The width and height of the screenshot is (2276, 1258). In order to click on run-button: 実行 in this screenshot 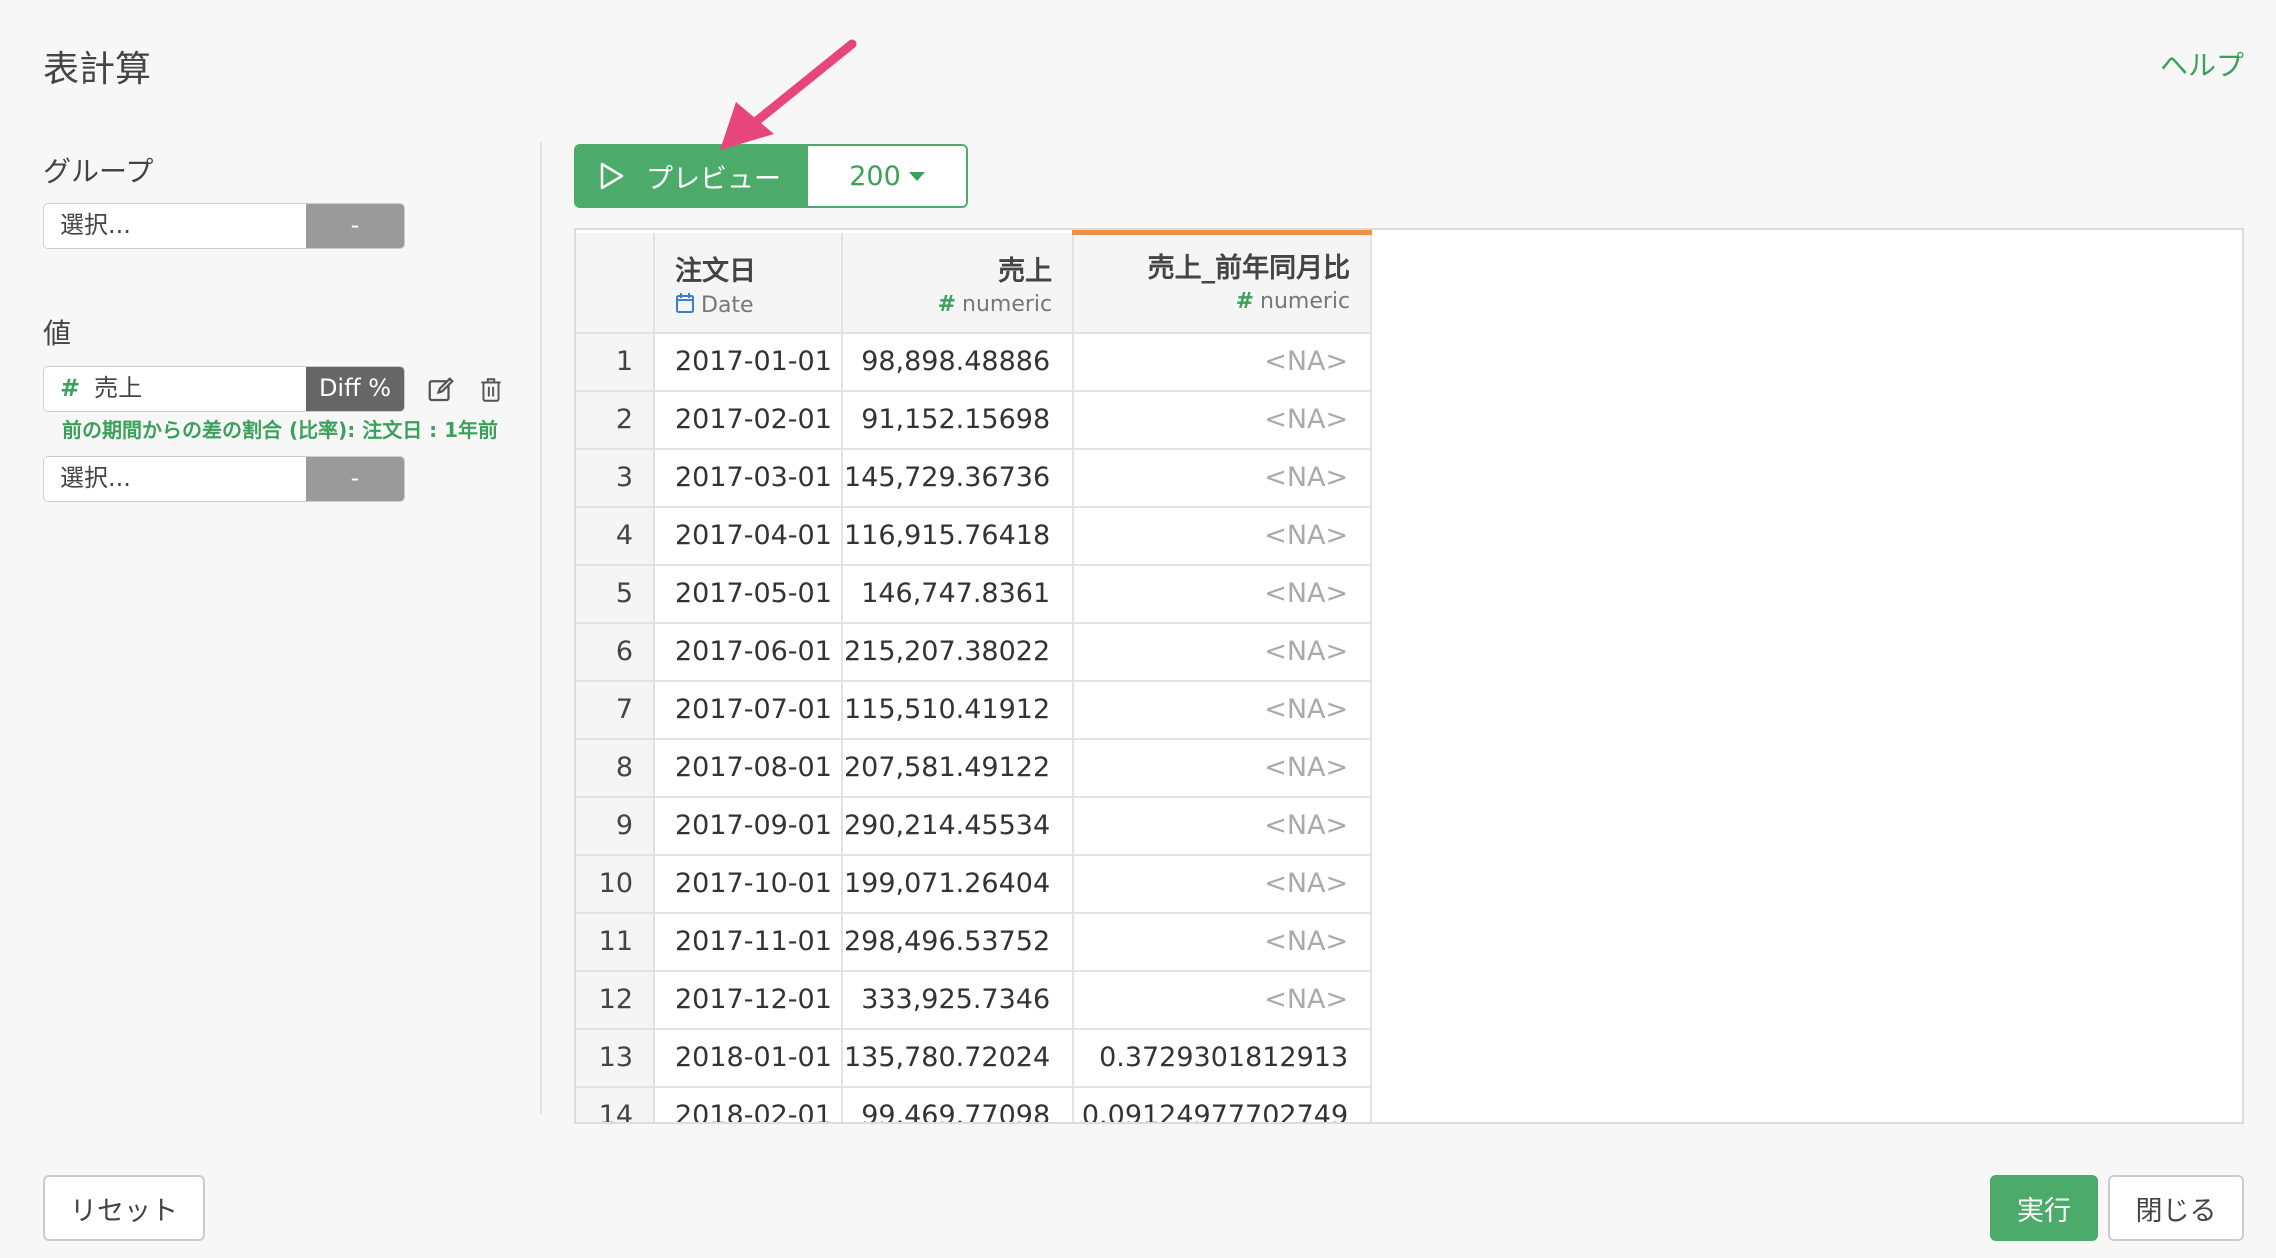, I will do `click(2044, 1208)`.